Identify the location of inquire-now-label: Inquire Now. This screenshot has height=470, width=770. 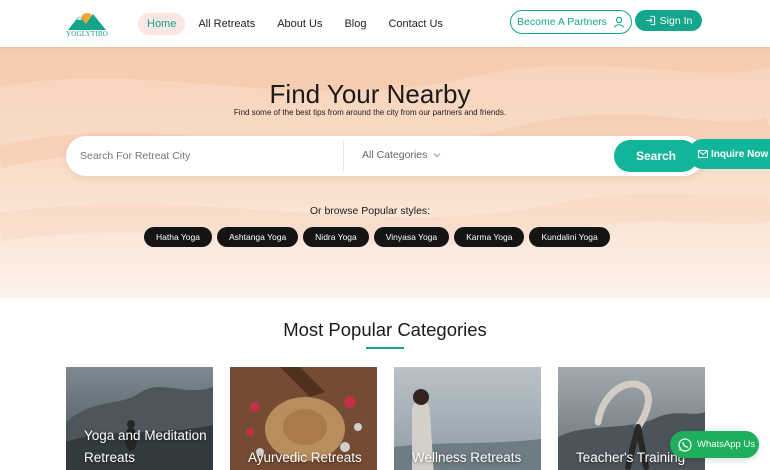
(740, 154).